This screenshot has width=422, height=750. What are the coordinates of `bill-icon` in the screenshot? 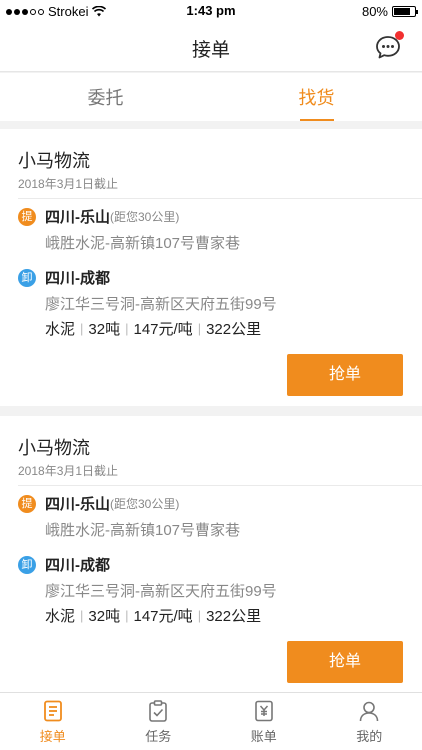 It's located at (263, 711).